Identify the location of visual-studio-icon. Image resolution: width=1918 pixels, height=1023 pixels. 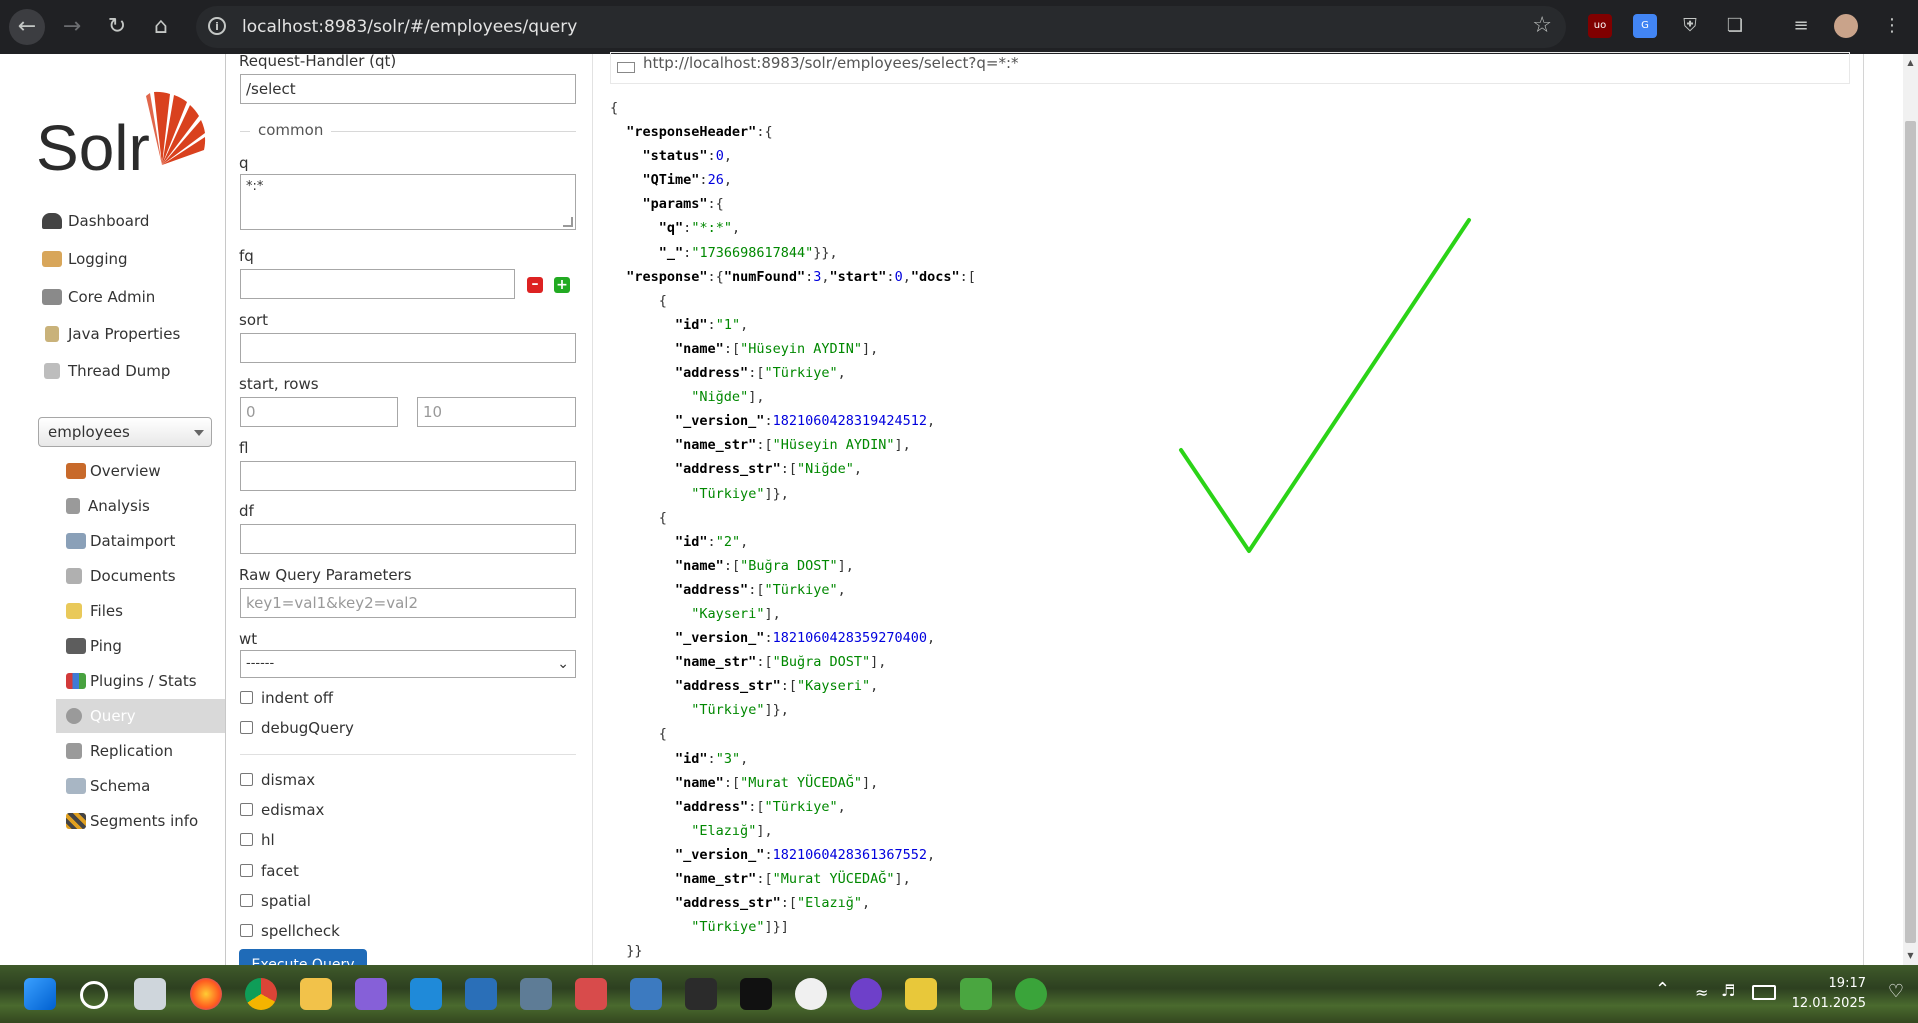
(371, 994).